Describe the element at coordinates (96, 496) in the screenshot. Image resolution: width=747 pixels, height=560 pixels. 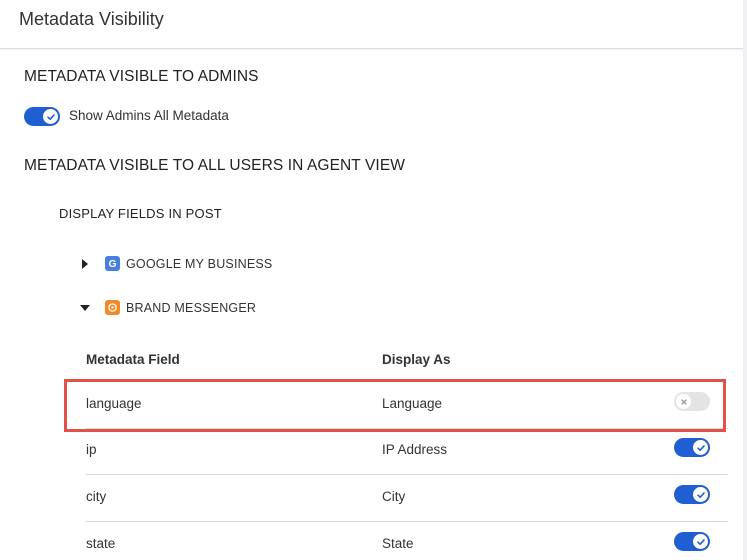
I see `metadata-field-cell: city` at that location.